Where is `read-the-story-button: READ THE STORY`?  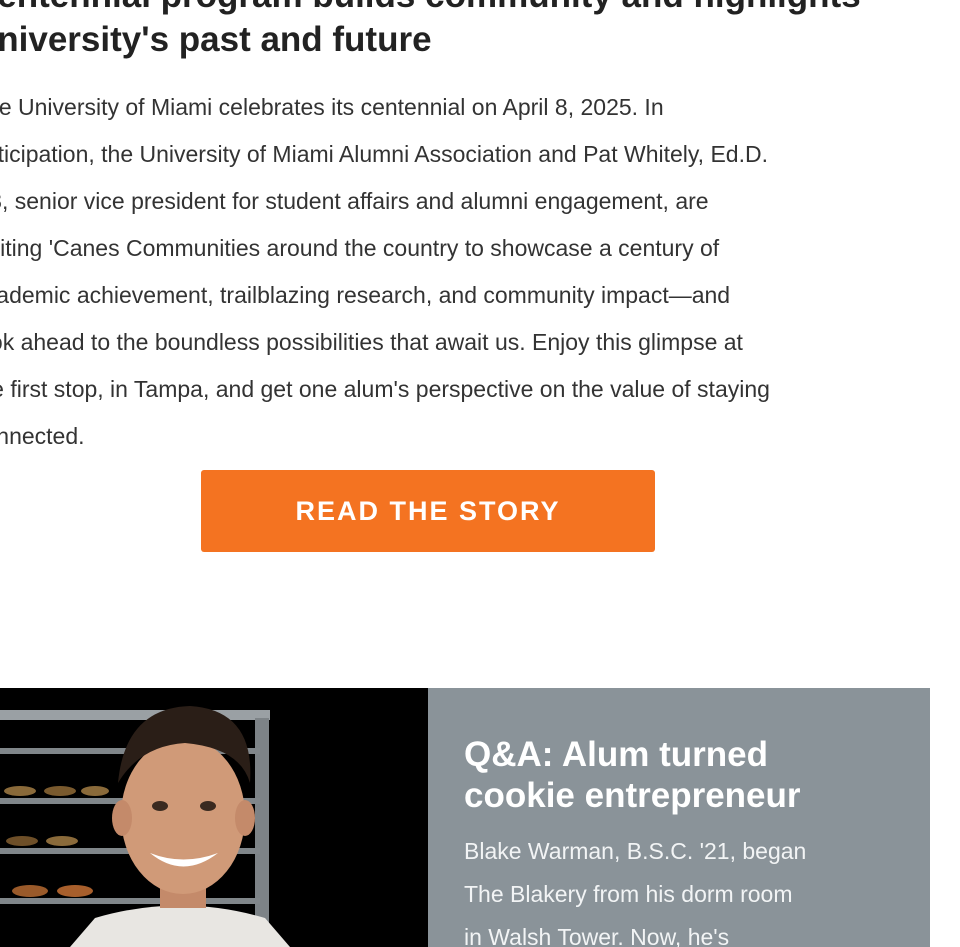
read-the-story-button: READ THE STORY is located at coordinates (428, 511).